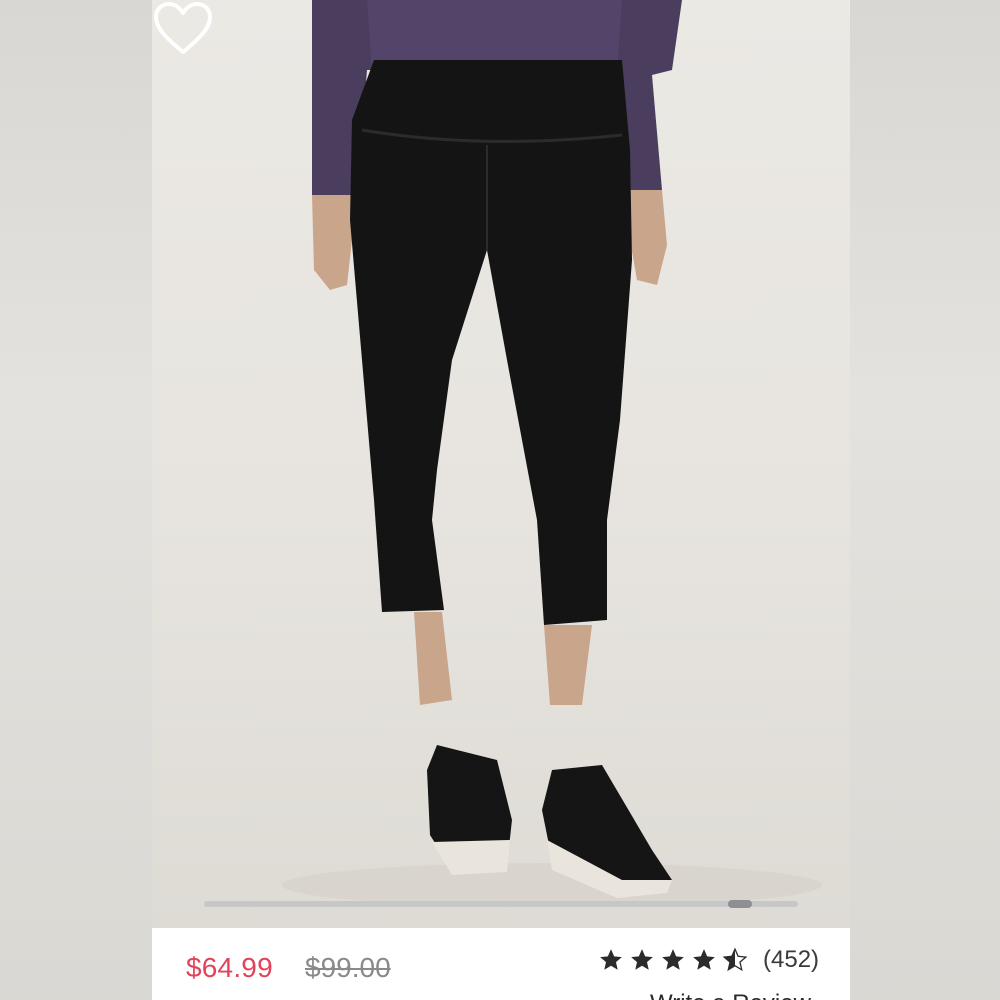 This screenshot has width=1000, height=1000. I want to click on review-count: (452), so click(791, 960).